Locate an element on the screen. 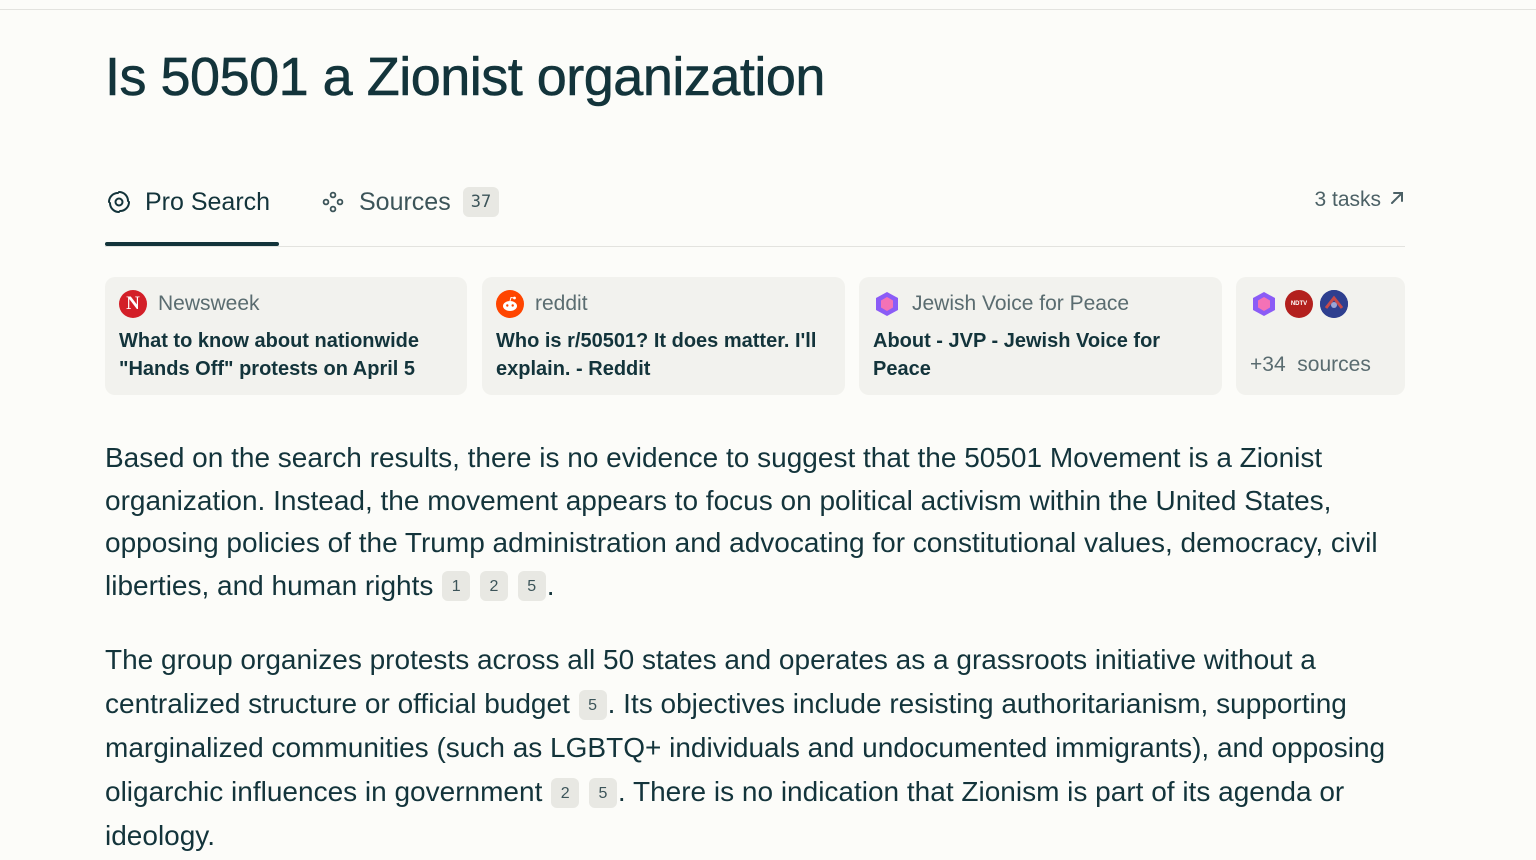 The image size is (1536, 860). tab-sources: Sources 37 is located at coordinates (409, 202).